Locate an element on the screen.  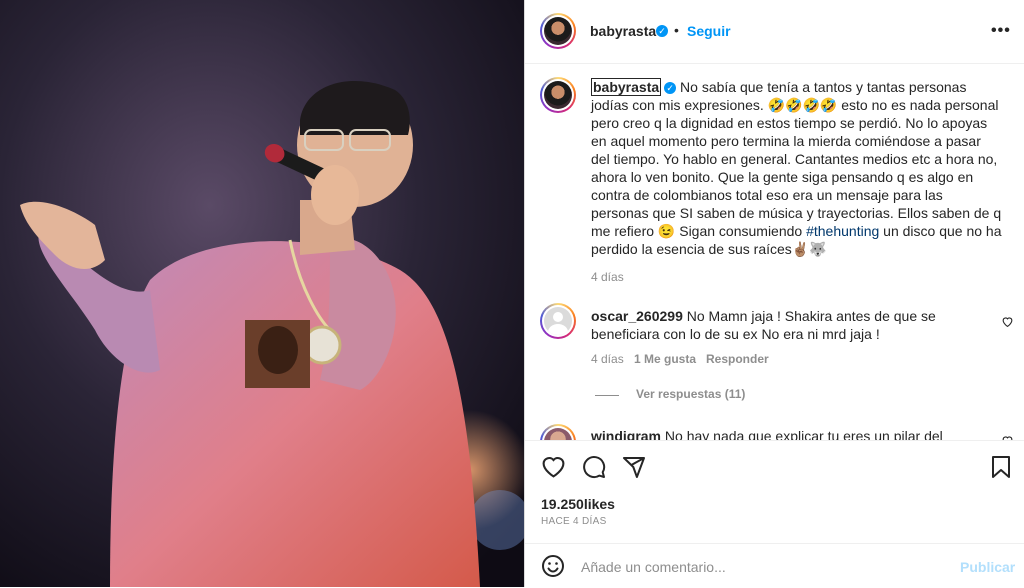
comment-username: oscar_260299 is located at coordinates (637, 316).